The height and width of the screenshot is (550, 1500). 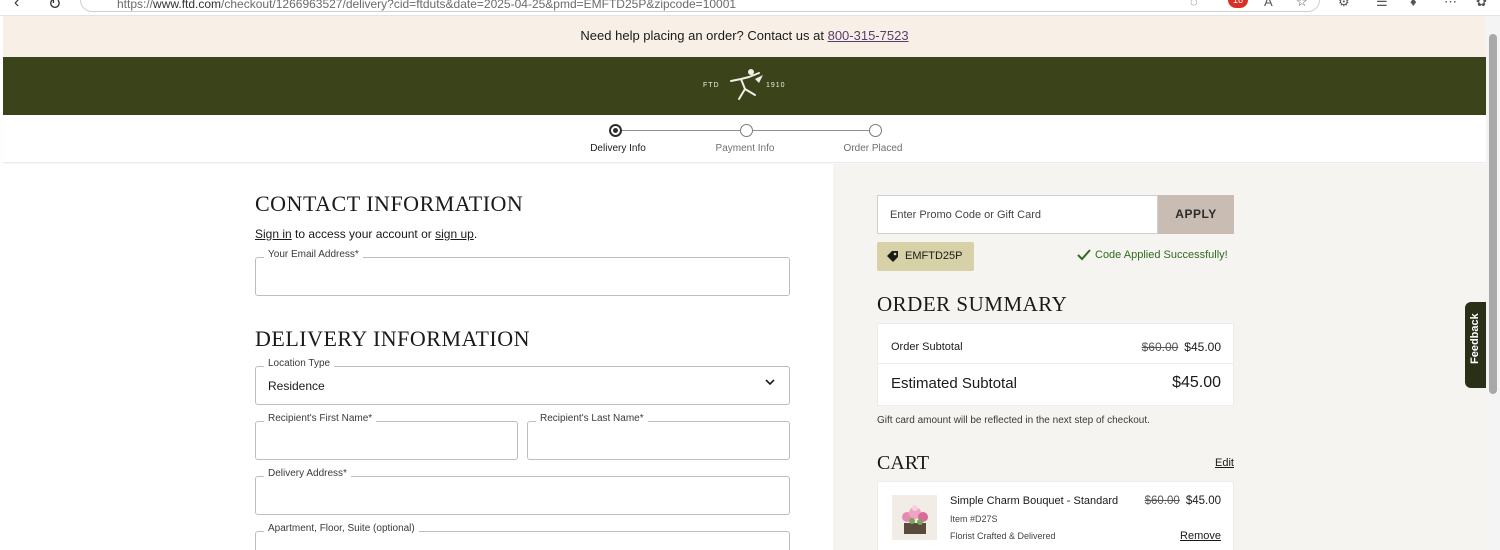 What do you see at coordinates (875, 130) in the screenshot?
I see `step-dot-placed` at bounding box center [875, 130].